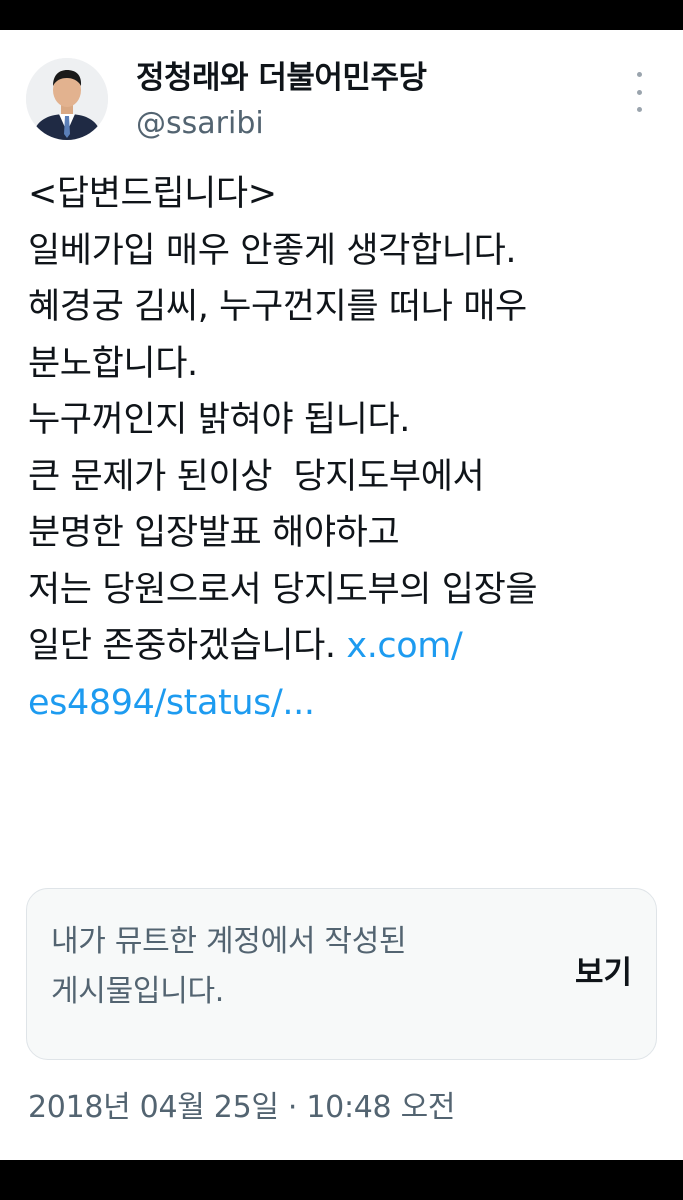  I want to click on tweet-line: 저는 당원으로서 당지도부의 입장을, so click(283, 589).